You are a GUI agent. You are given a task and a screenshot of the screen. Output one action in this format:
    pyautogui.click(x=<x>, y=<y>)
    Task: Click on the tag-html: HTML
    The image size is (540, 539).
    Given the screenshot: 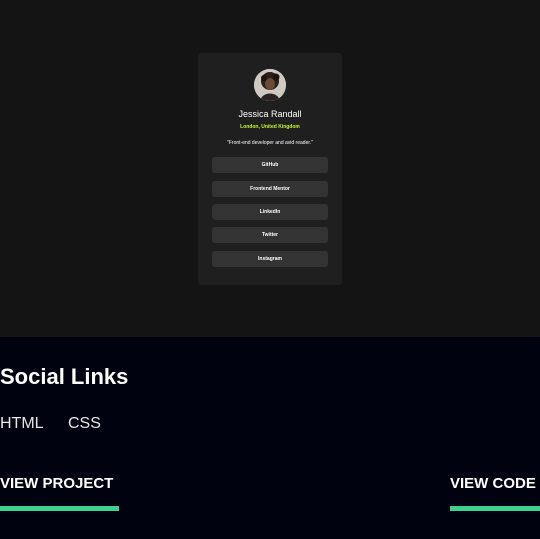 What is the action you would take?
    pyautogui.click(x=22, y=423)
    